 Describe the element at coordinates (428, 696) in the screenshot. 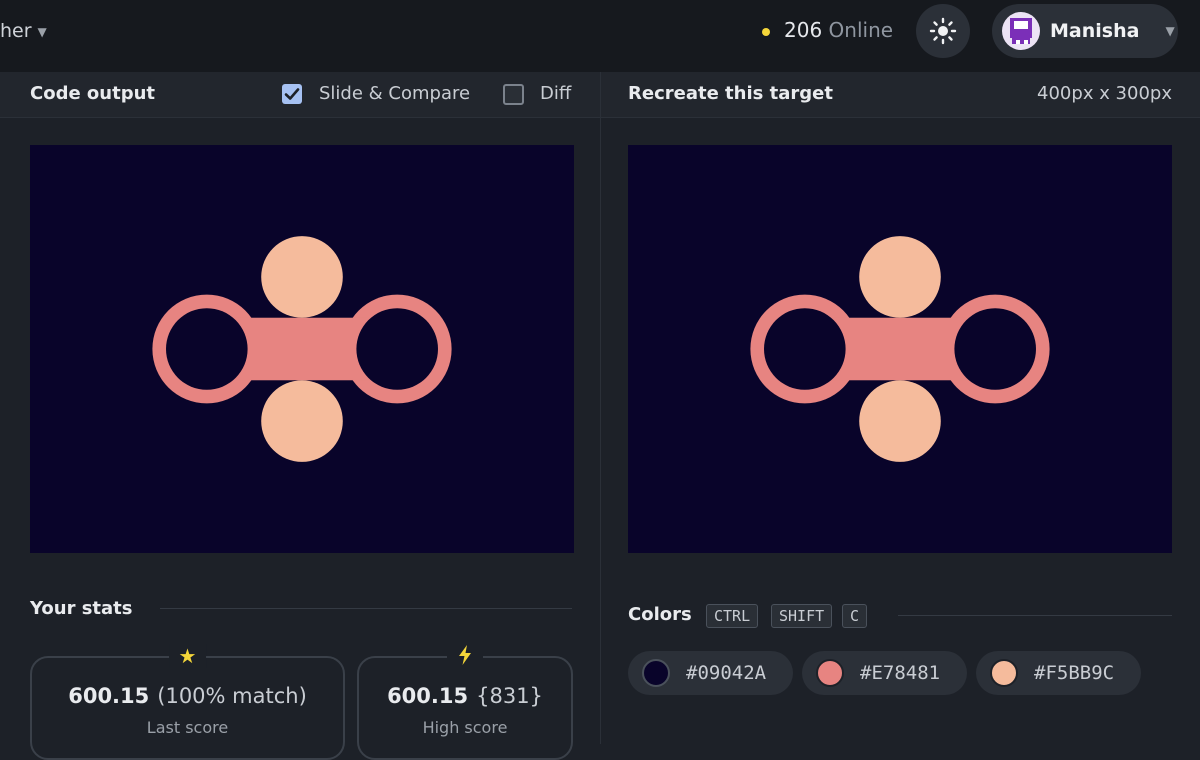

I see `high-score-value: 600.15` at that location.